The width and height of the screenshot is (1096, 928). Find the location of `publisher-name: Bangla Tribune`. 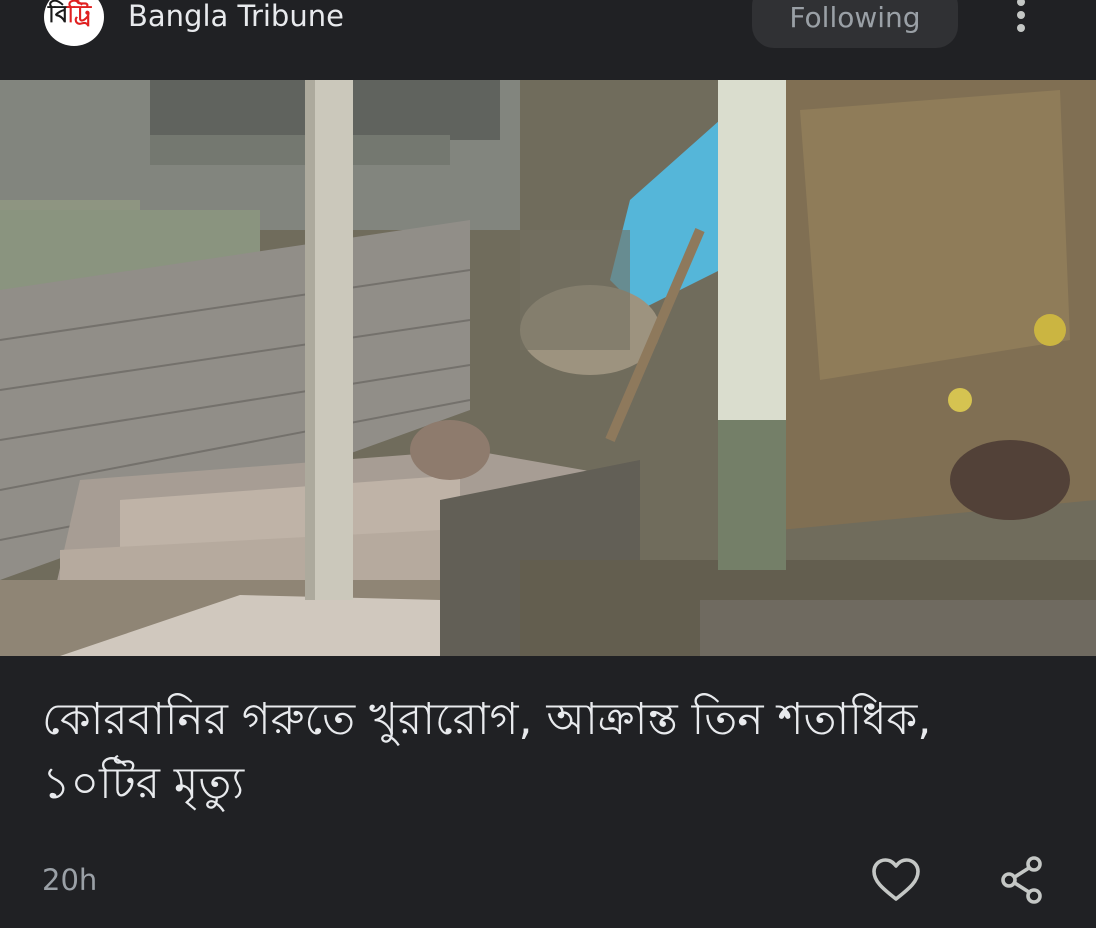

publisher-name: Bangla Tribune is located at coordinates (236, 17).